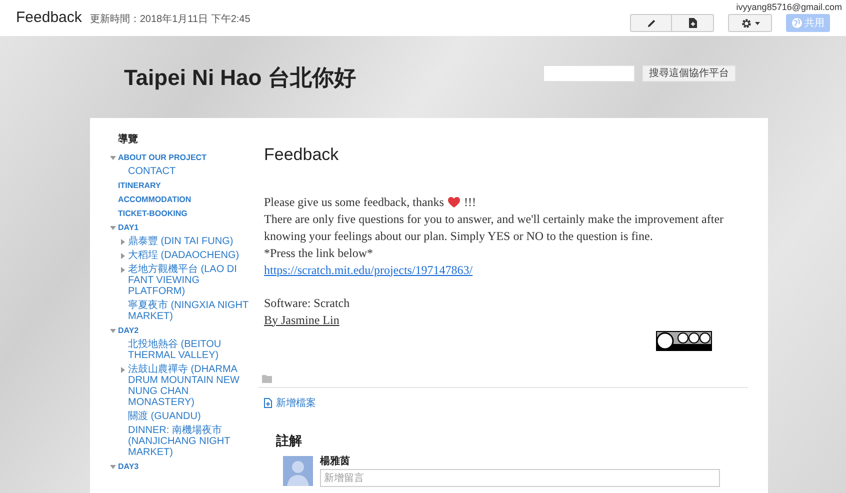  Describe the element at coordinates (190, 441) in the screenshot. I see `nav-page-link: DINNER: 南機場夜市 (NANJICHANG NIGHT MARKET)` at that location.